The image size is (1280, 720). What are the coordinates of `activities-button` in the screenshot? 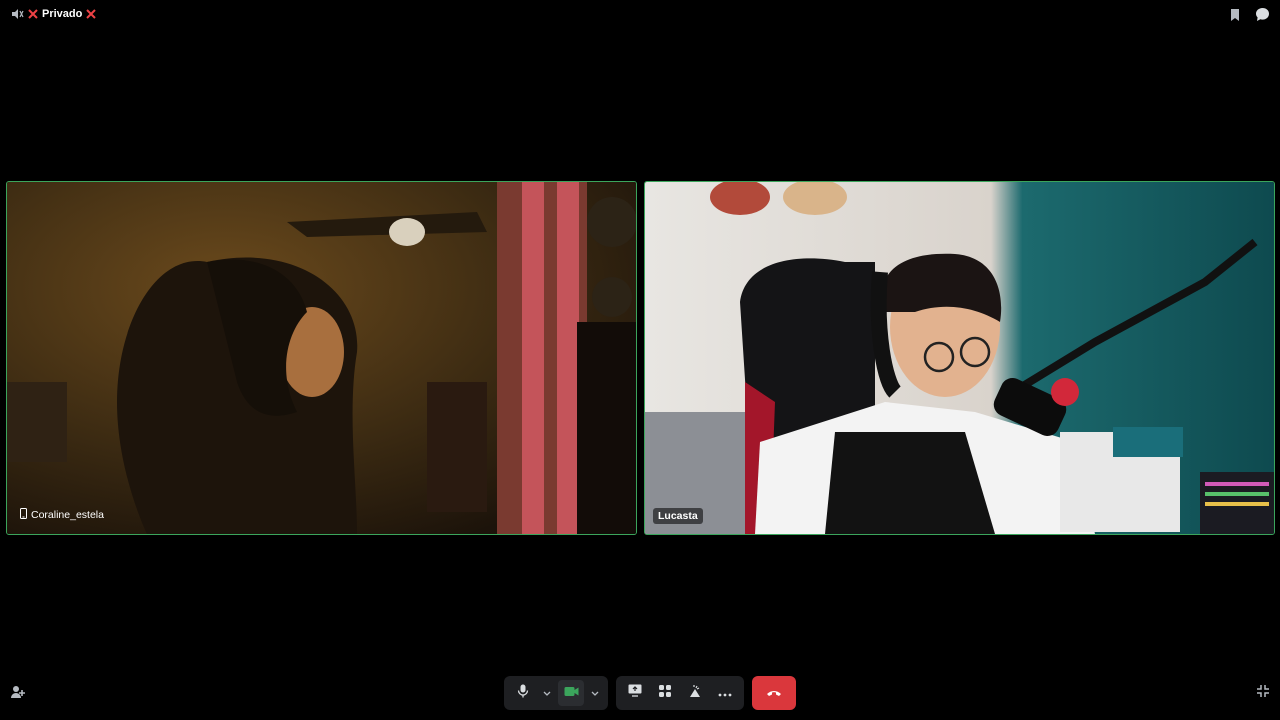 It's located at (665, 693).